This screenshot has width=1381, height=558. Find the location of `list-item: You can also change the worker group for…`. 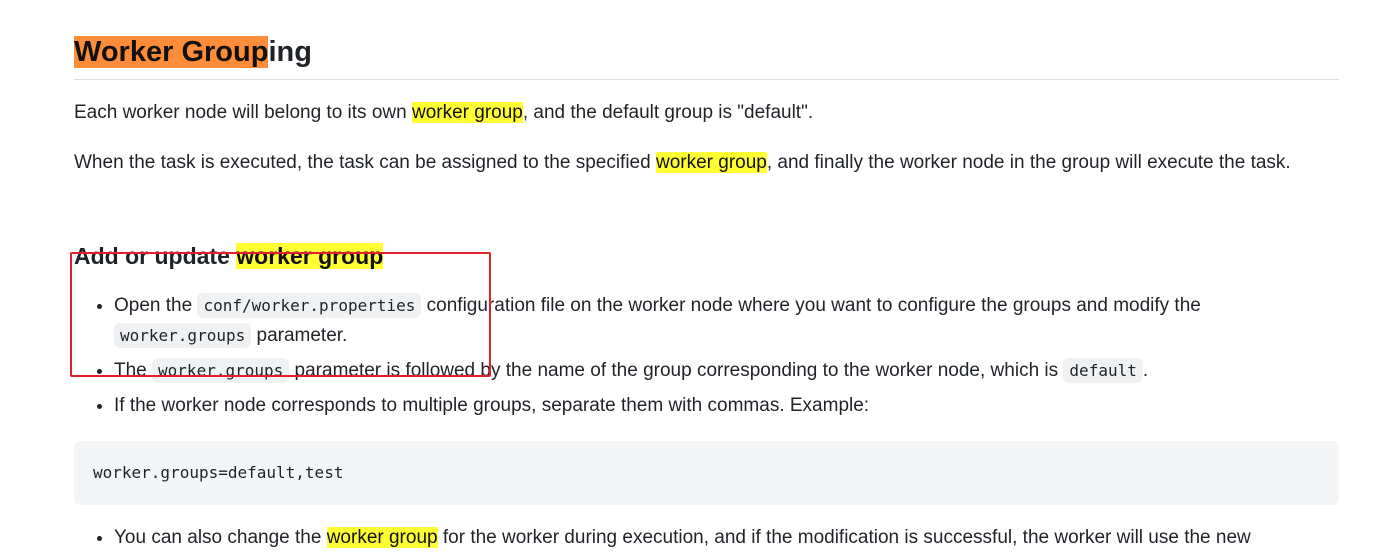

list-item: You can also change the worker group for… is located at coordinates (726, 538).